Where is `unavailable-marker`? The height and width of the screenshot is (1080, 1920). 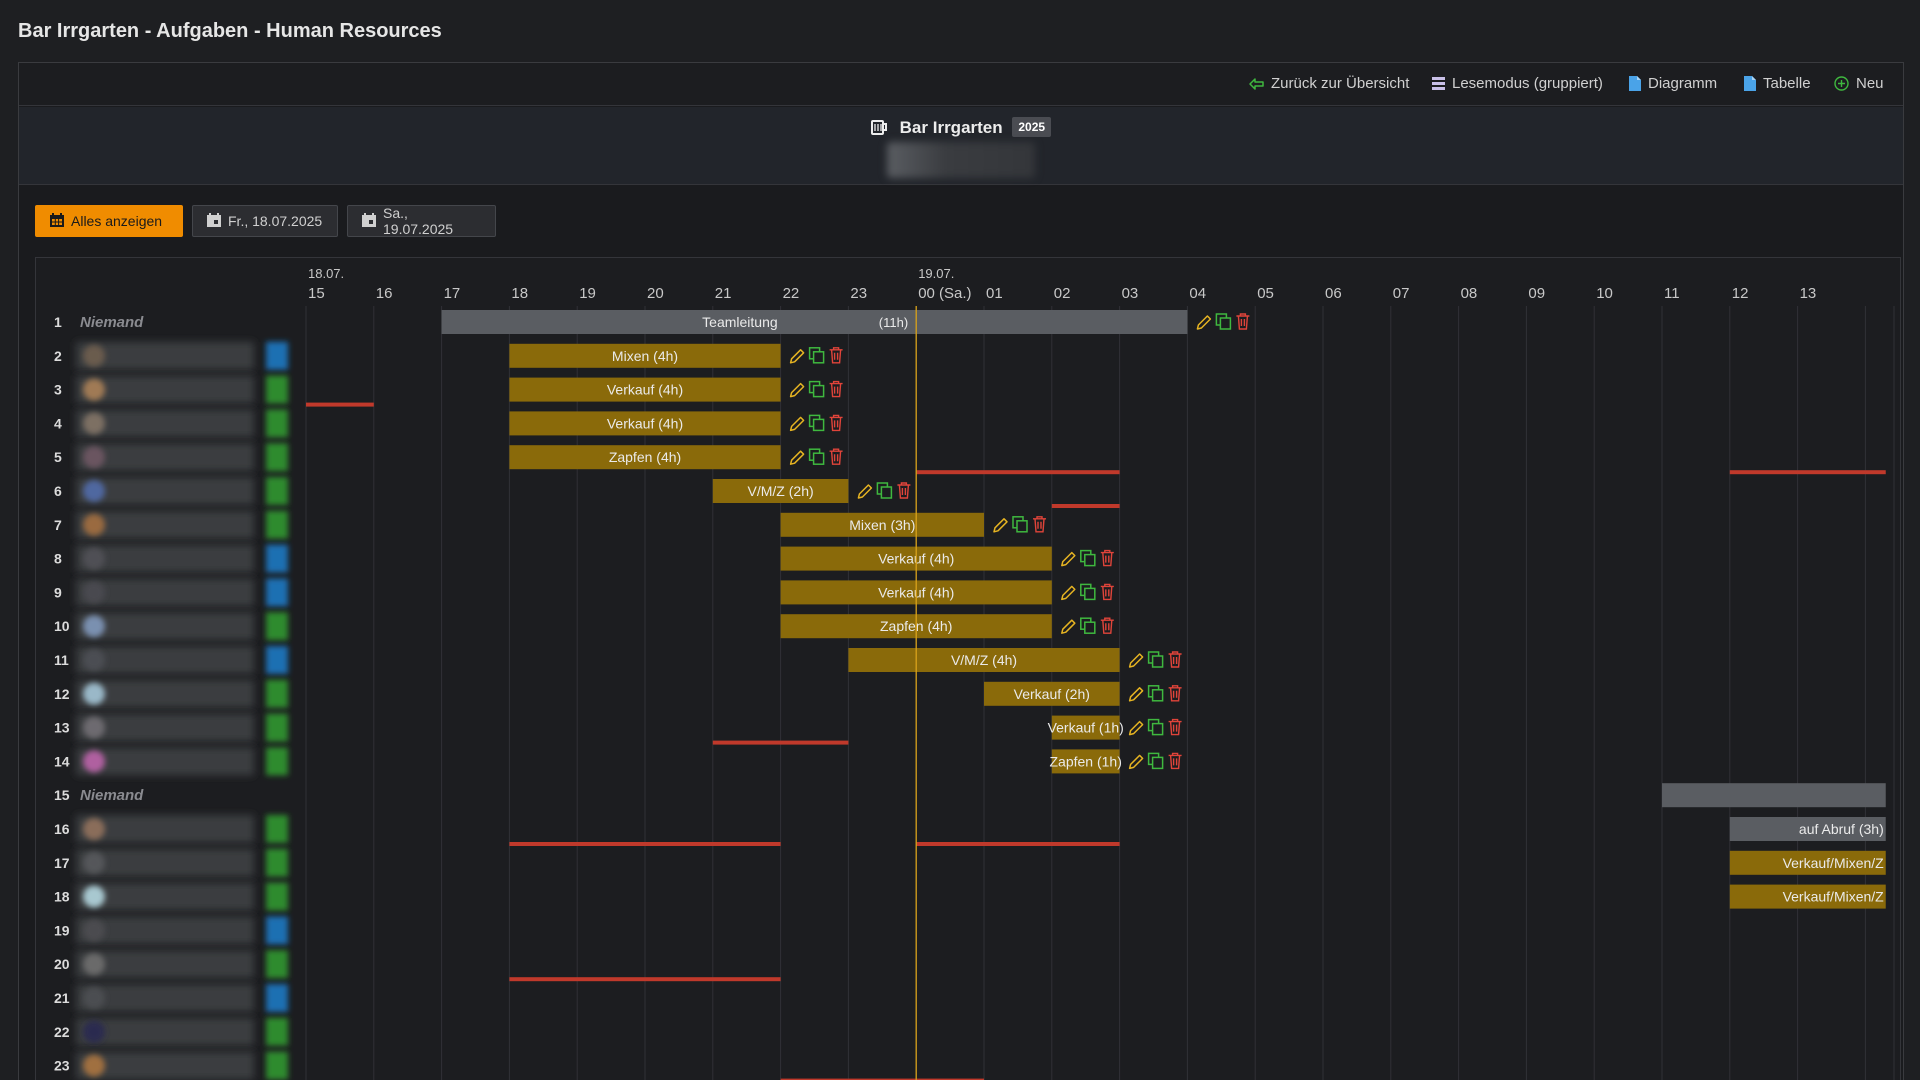
unavailable-marker is located at coordinates (645, 979).